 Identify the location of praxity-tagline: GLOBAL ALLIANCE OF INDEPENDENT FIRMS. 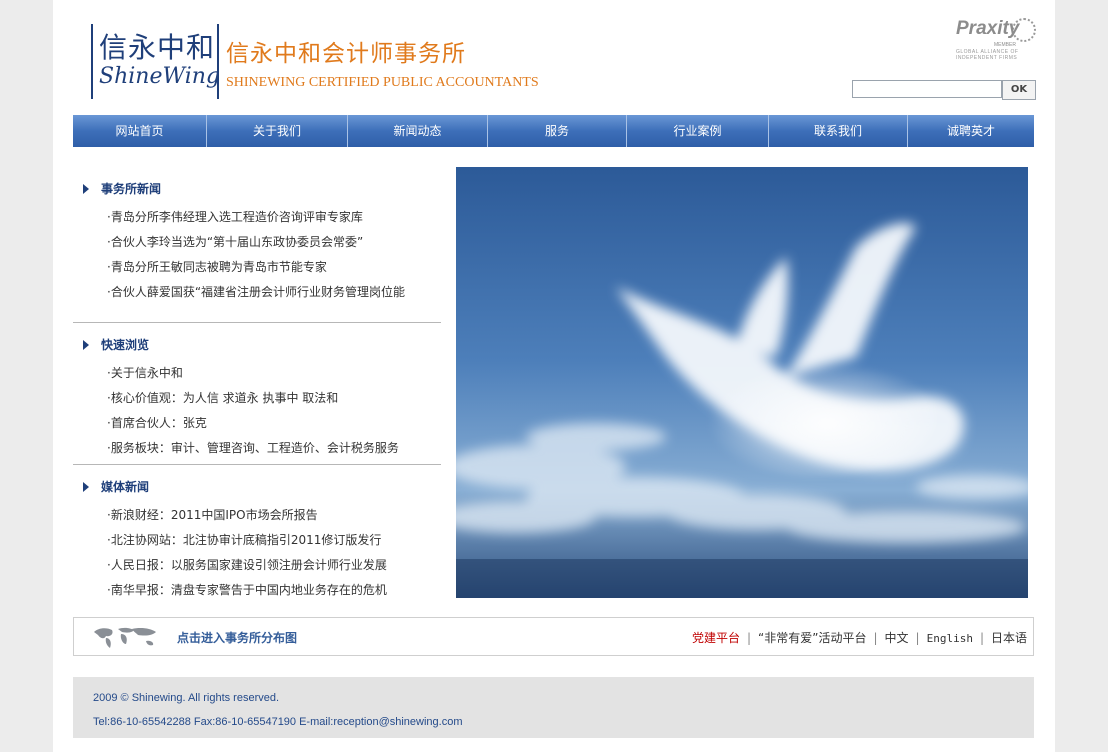
(987, 55).